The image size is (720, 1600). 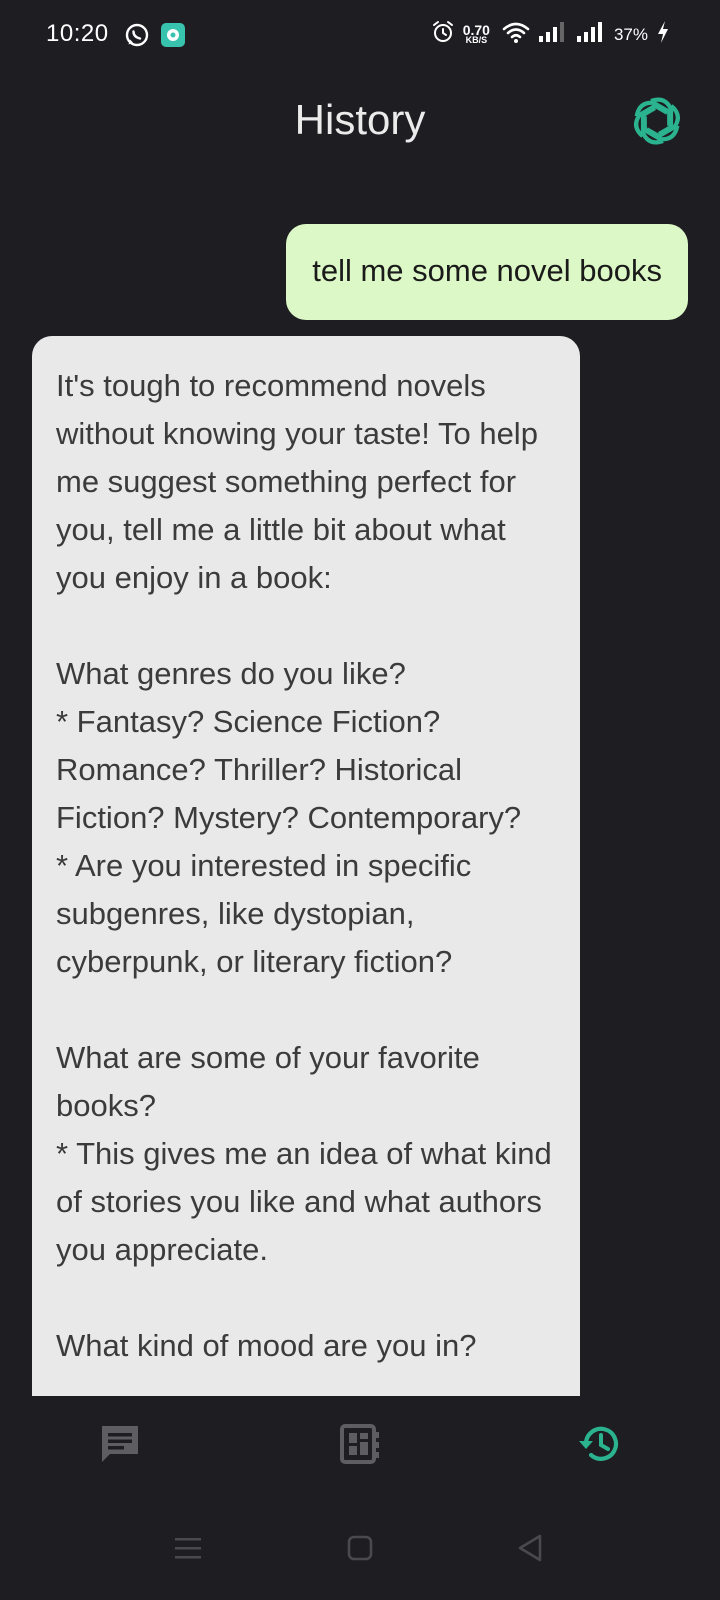 I want to click on battery-percent: 37%, so click(x=630, y=34).